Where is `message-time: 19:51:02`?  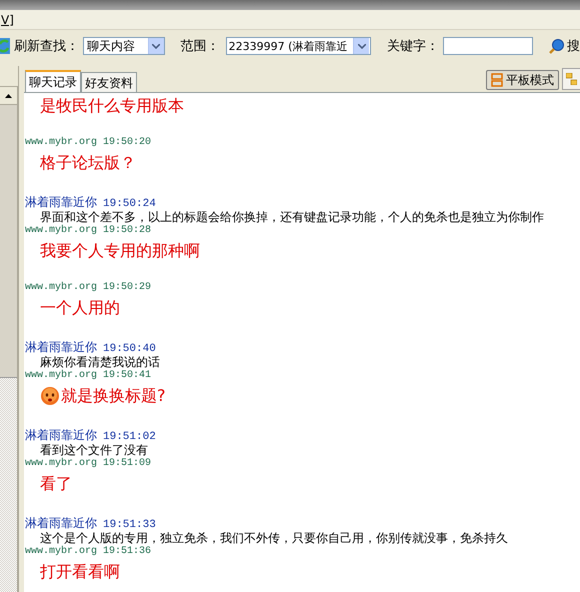 message-time: 19:51:02 is located at coordinates (129, 437).